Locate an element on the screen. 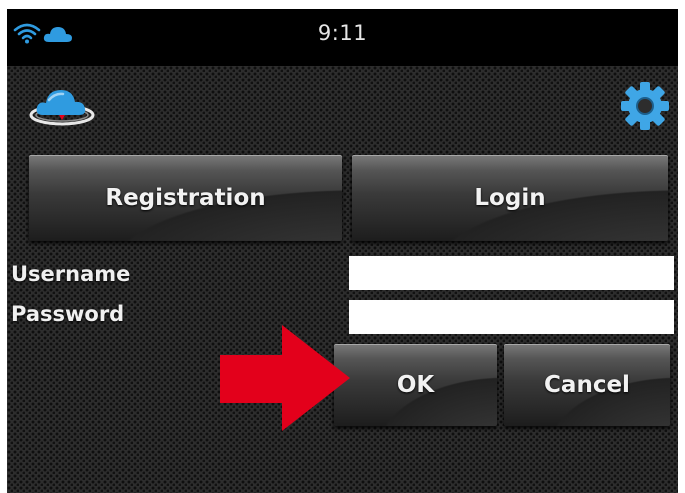 The width and height of the screenshot is (685, 493). password-input is located at coordinates (511, 317).